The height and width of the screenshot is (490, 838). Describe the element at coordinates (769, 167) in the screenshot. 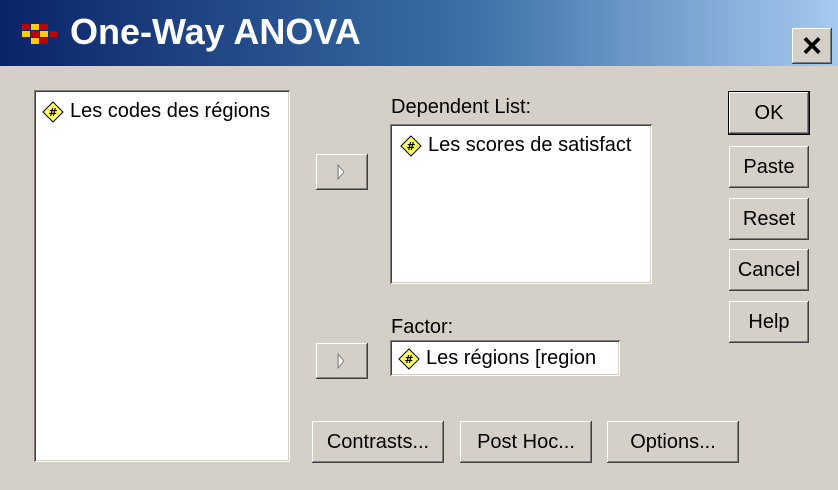

I see `paste-button: Paste` at that location.